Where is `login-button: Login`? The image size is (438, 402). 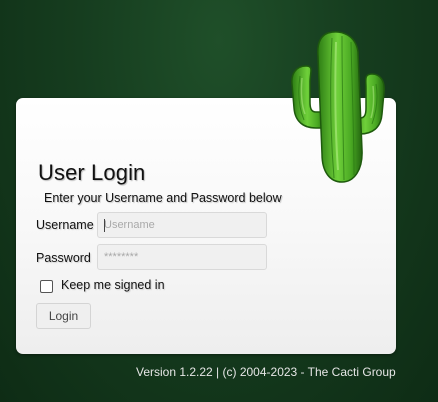 login-button: Login is located at coordinates (63, 316).